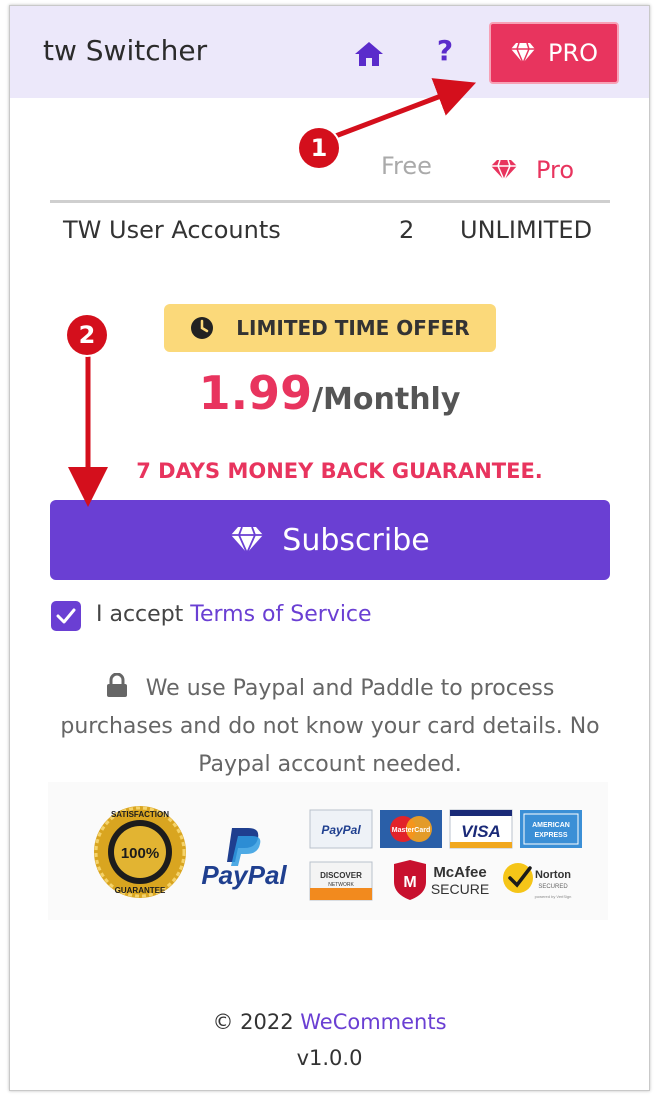 The image size is (660, 1106). What do you see at coordinates (532, 170) in the screenshot?
I see `pro-column-header: Pro` at bounding box center [532, 170].